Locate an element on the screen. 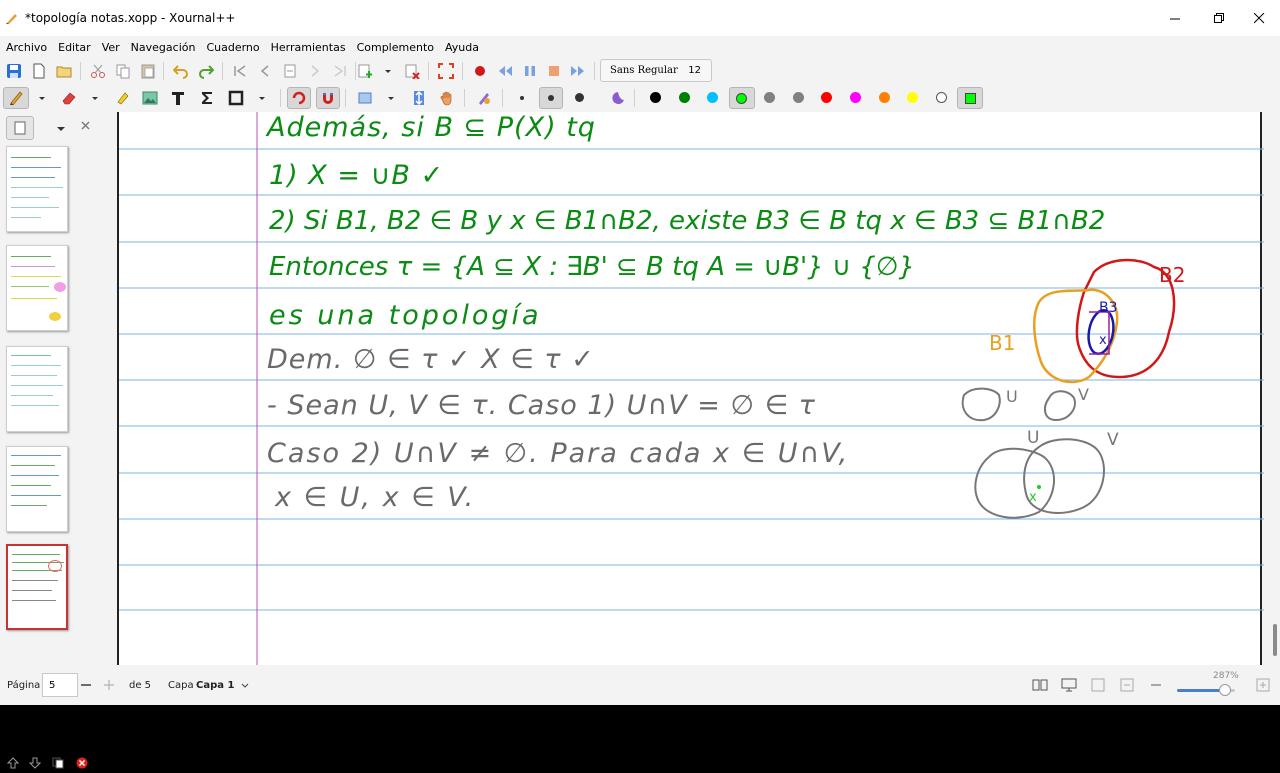  last-page-button is located at coordinates (340, 71).